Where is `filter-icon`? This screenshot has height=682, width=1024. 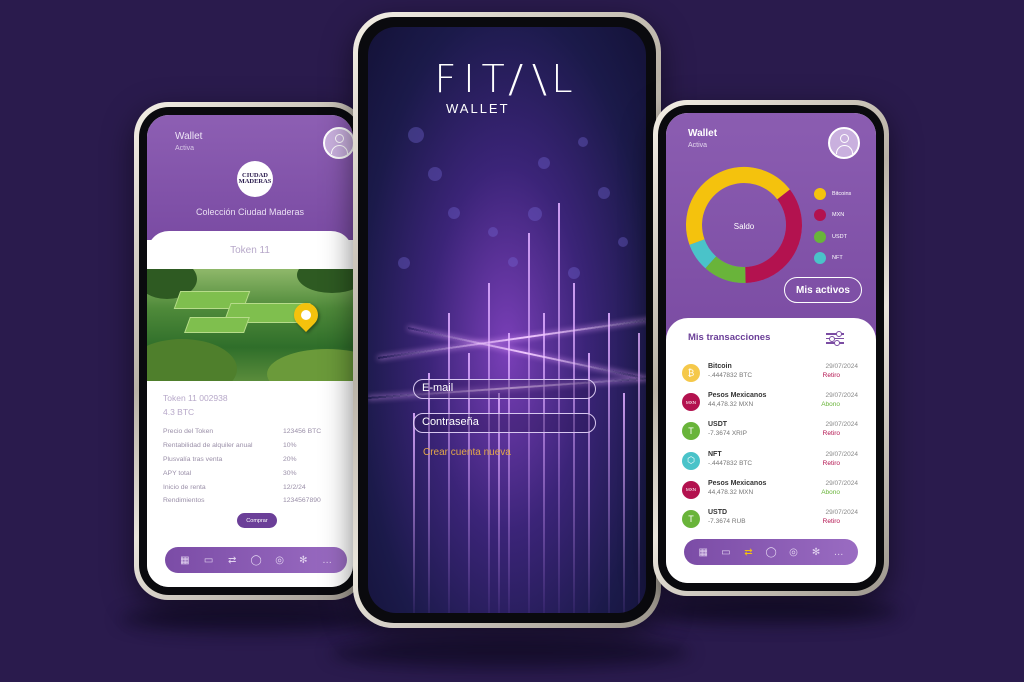 filter-icon is located at coordinates (835, 338).